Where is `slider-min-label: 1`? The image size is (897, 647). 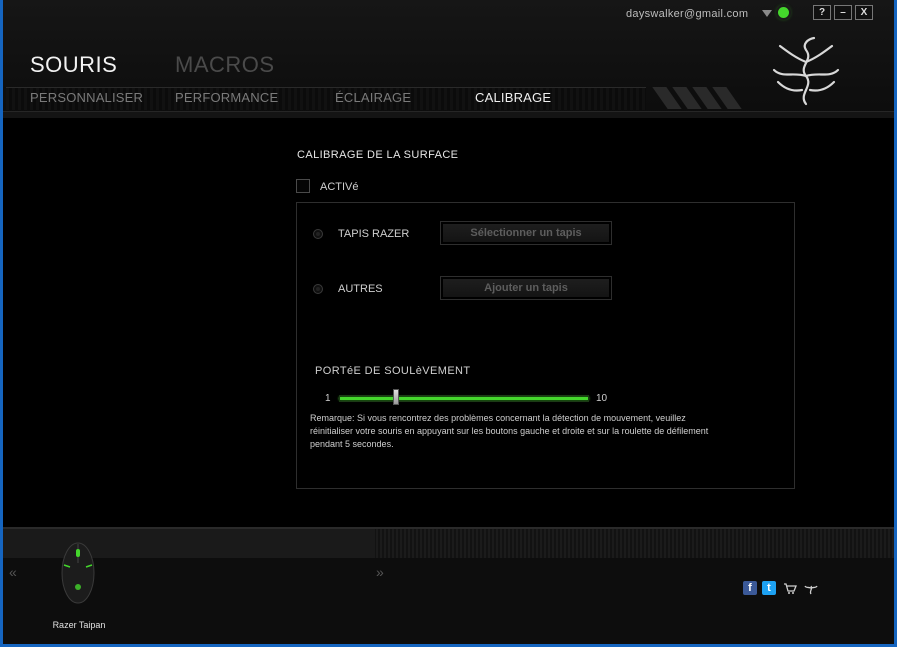 slider-min-label: 1 is located at coordinates (328, 398).